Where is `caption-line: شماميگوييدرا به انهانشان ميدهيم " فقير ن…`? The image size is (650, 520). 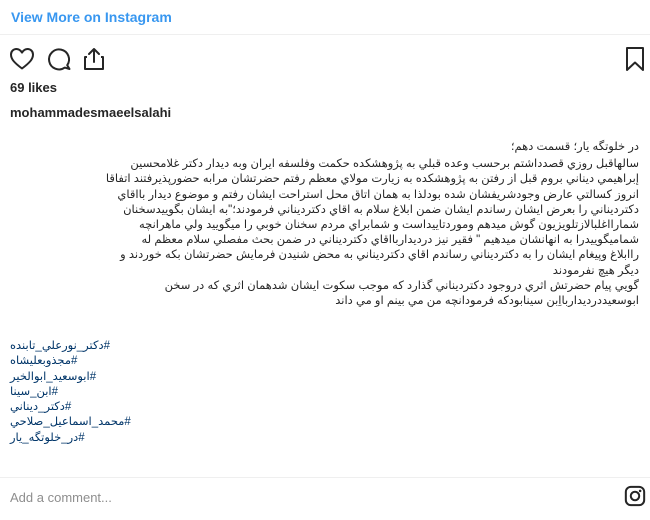
caption-line: شماميگوييدرا به انهانشان ميدهيم " فقير ن… is located at coordinates (390, 240).